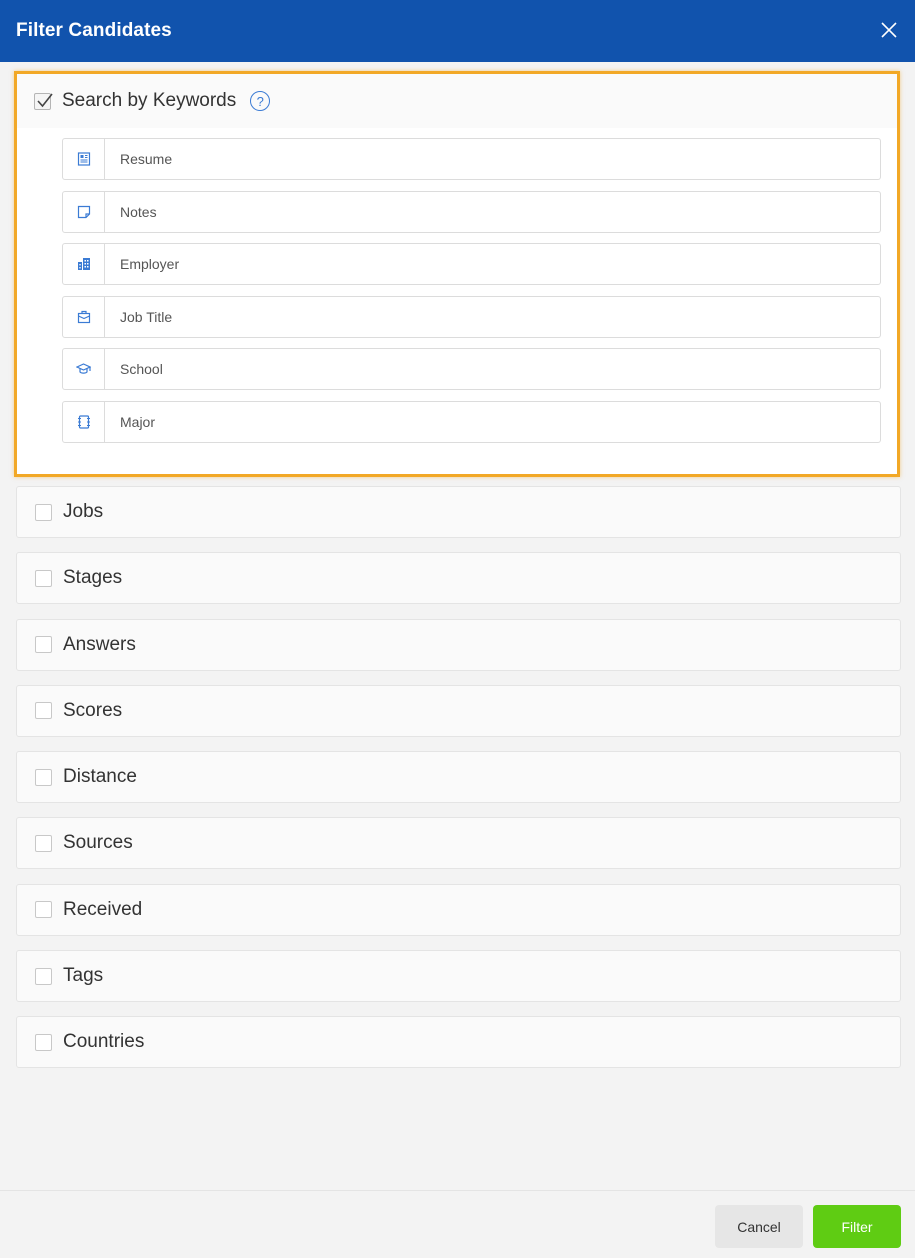 The image size is (915, 1258). I want to click on filter-received: Received, so click(458, 909).